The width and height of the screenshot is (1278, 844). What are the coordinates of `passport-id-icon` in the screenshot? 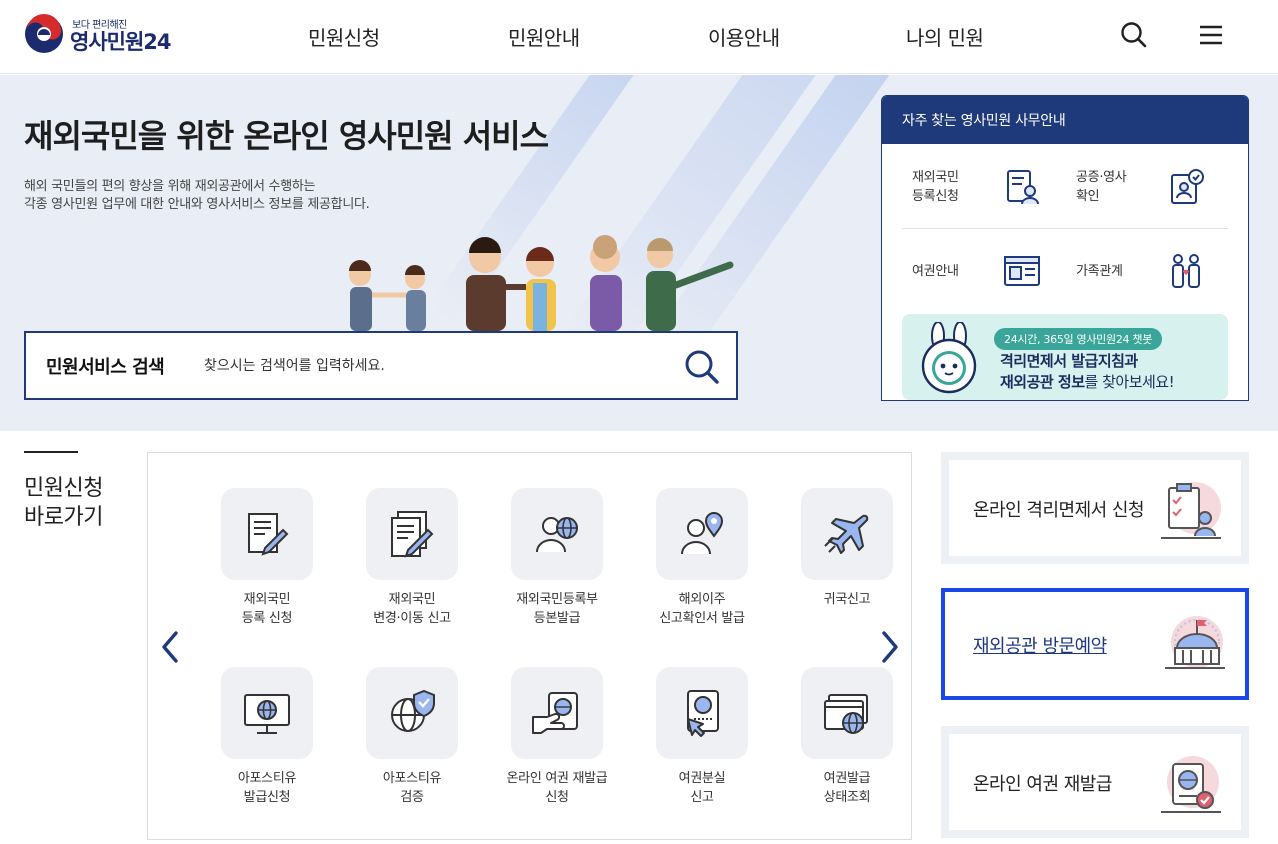 It's located at (1022, 271).